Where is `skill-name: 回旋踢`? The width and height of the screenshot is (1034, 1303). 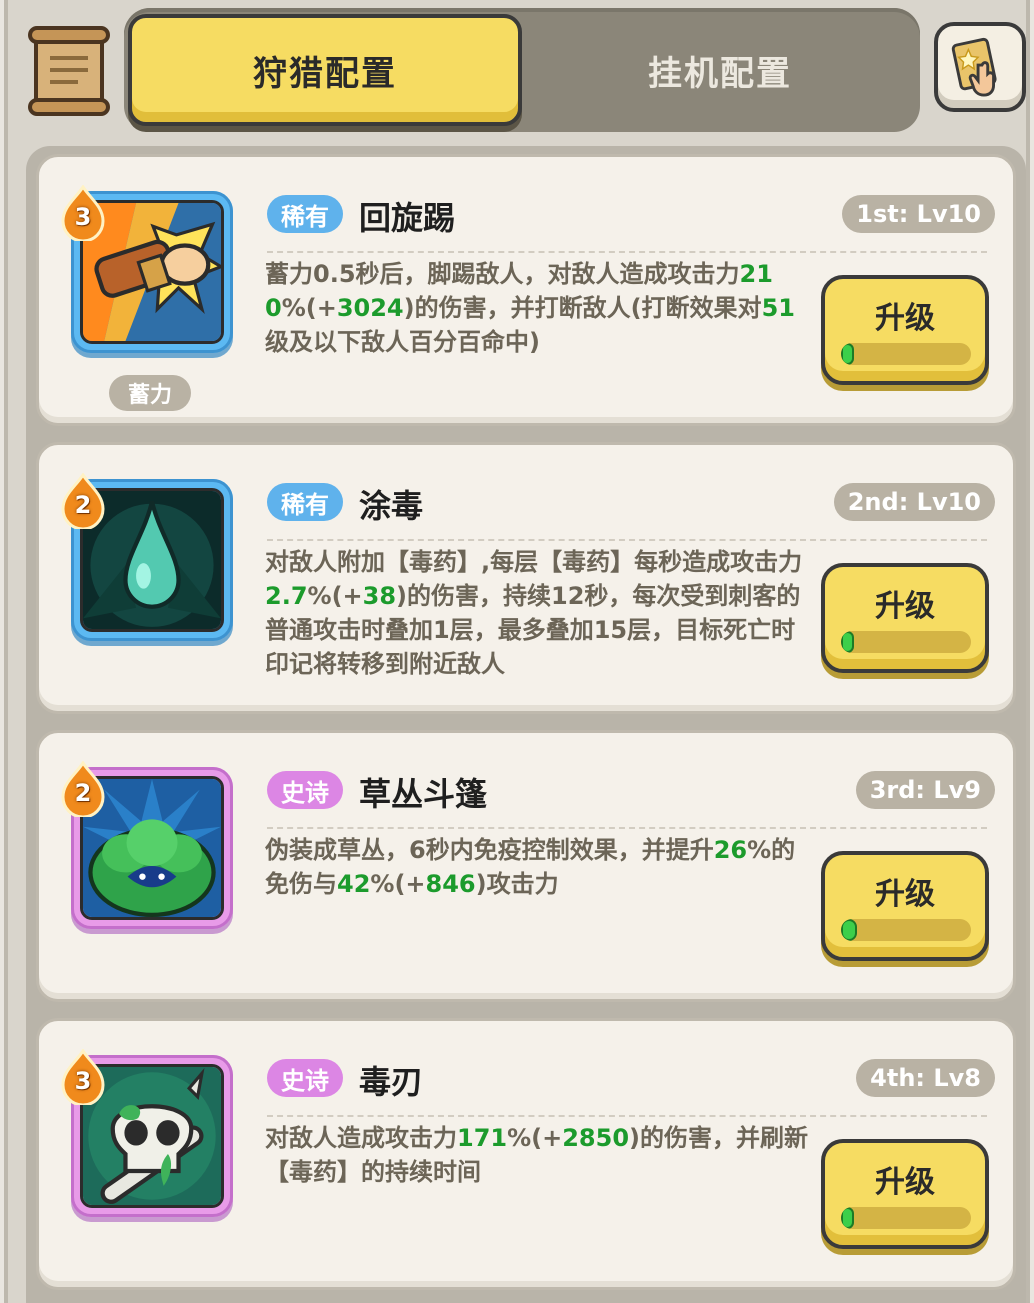
skill-name: 回旋踢 is located at coordinates (407, 218).